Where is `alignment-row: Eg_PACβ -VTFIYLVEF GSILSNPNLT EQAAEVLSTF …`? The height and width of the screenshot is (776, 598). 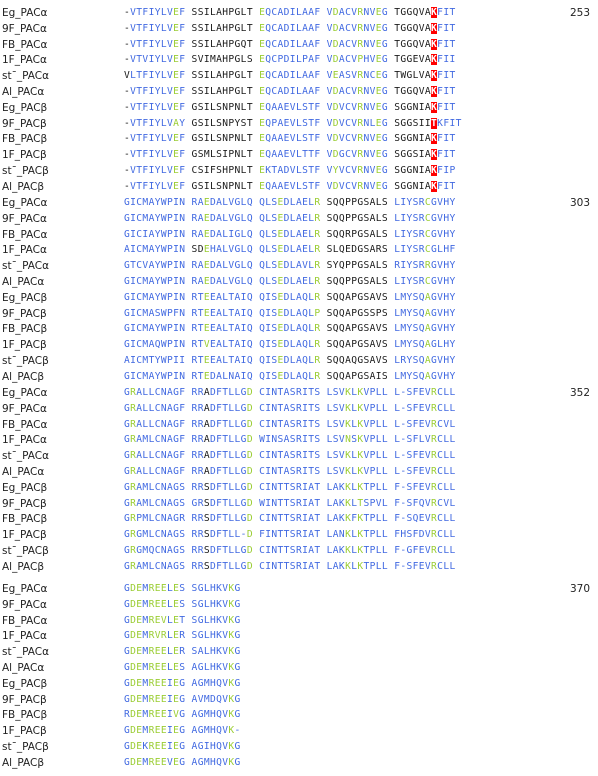 alignment-row: Eg_PACβ -VTFIYLVEF GSILSNPNLT EQAAEVLSTF … is located at coordinates (299, 109).